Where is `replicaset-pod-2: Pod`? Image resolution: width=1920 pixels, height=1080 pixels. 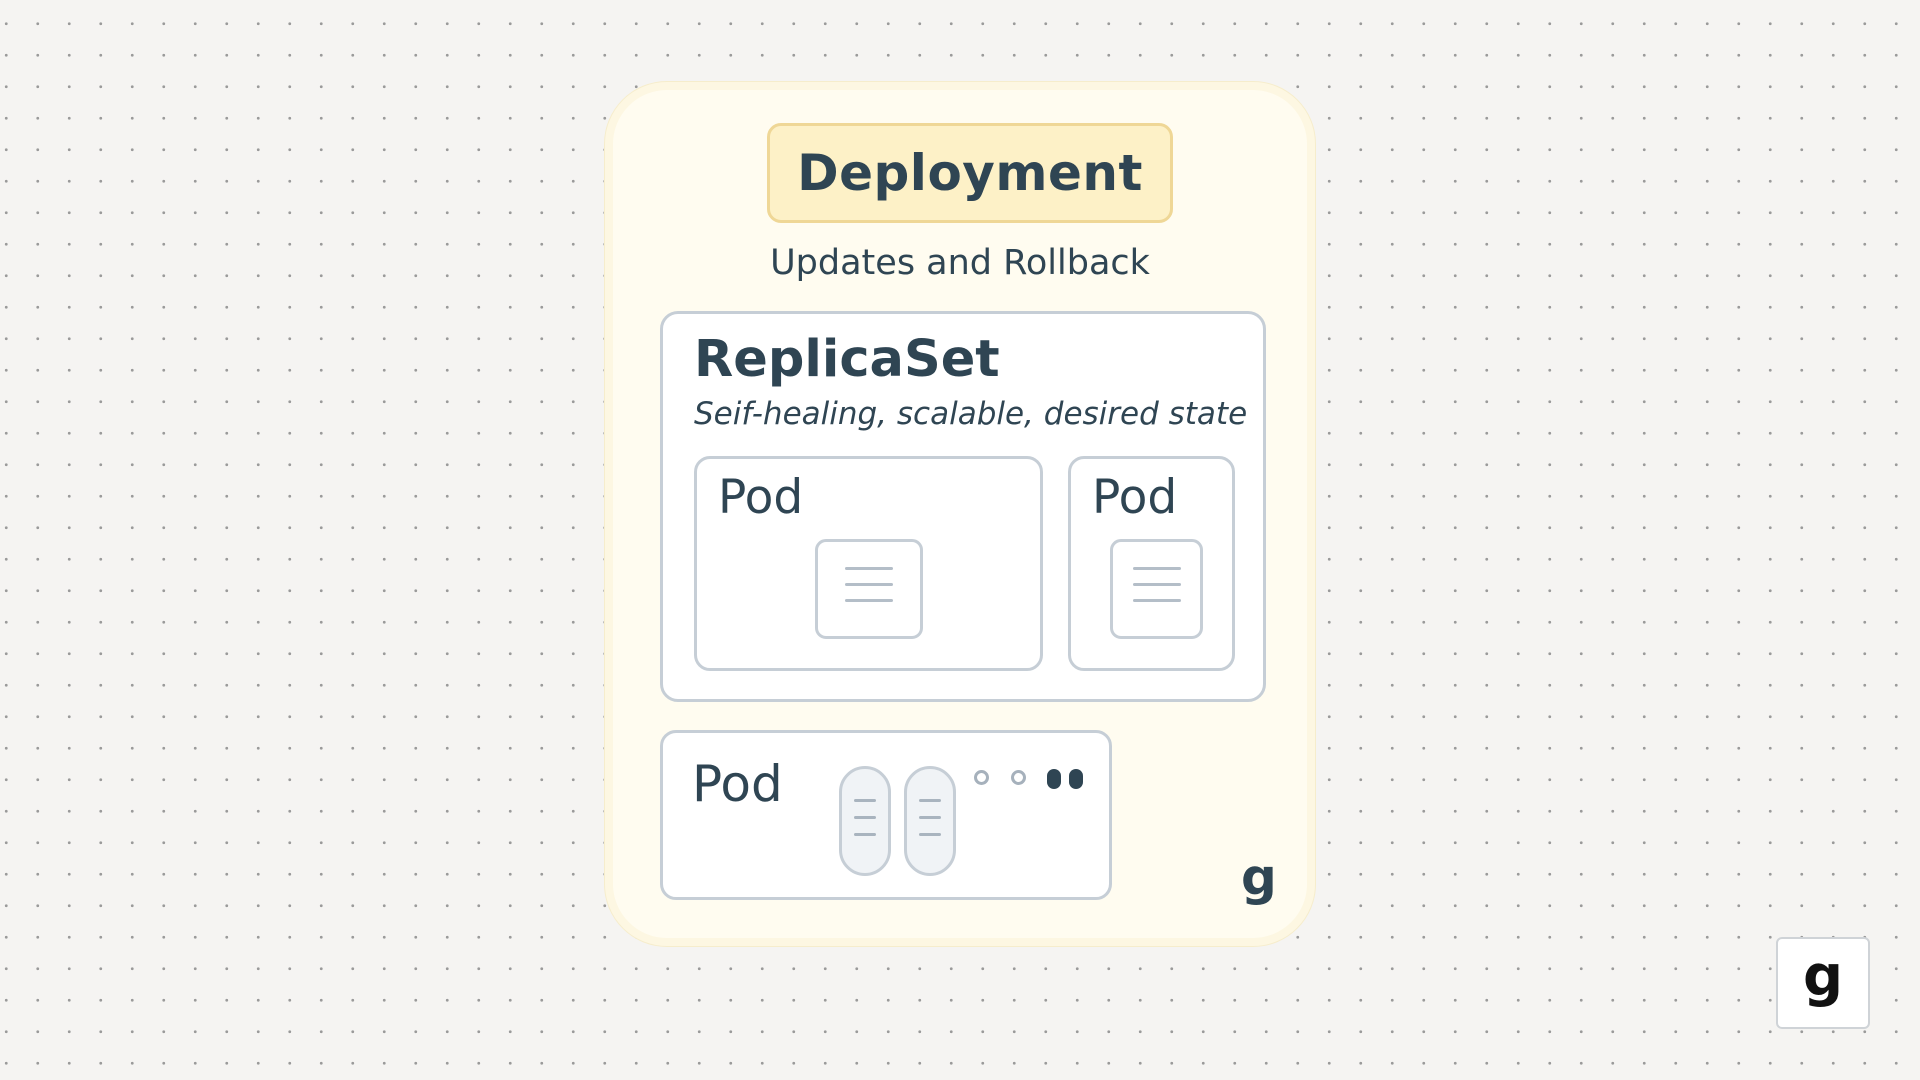
replicaset-pod-2: Pod is located at coordinates (1151, 563).